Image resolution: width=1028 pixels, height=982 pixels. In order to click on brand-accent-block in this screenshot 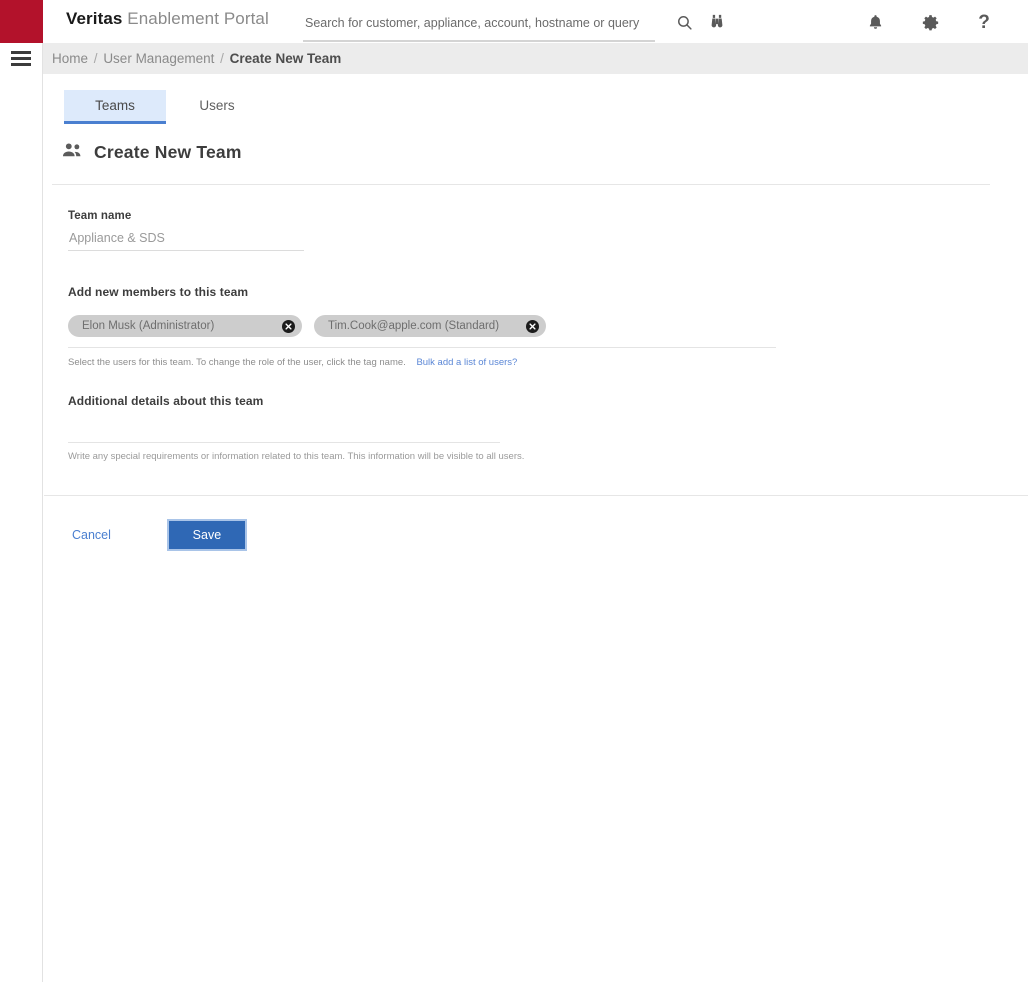, I will do `click(21, 21)`.